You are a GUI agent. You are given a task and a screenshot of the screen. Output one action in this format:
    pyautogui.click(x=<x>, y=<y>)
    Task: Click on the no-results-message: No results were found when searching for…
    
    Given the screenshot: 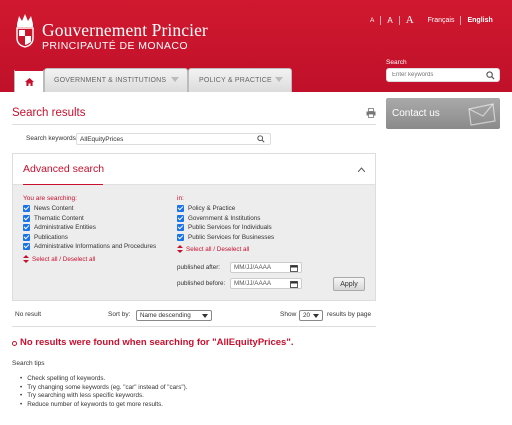 What is the action you would take?
    pyautogui.click(x=157, y=342)
    